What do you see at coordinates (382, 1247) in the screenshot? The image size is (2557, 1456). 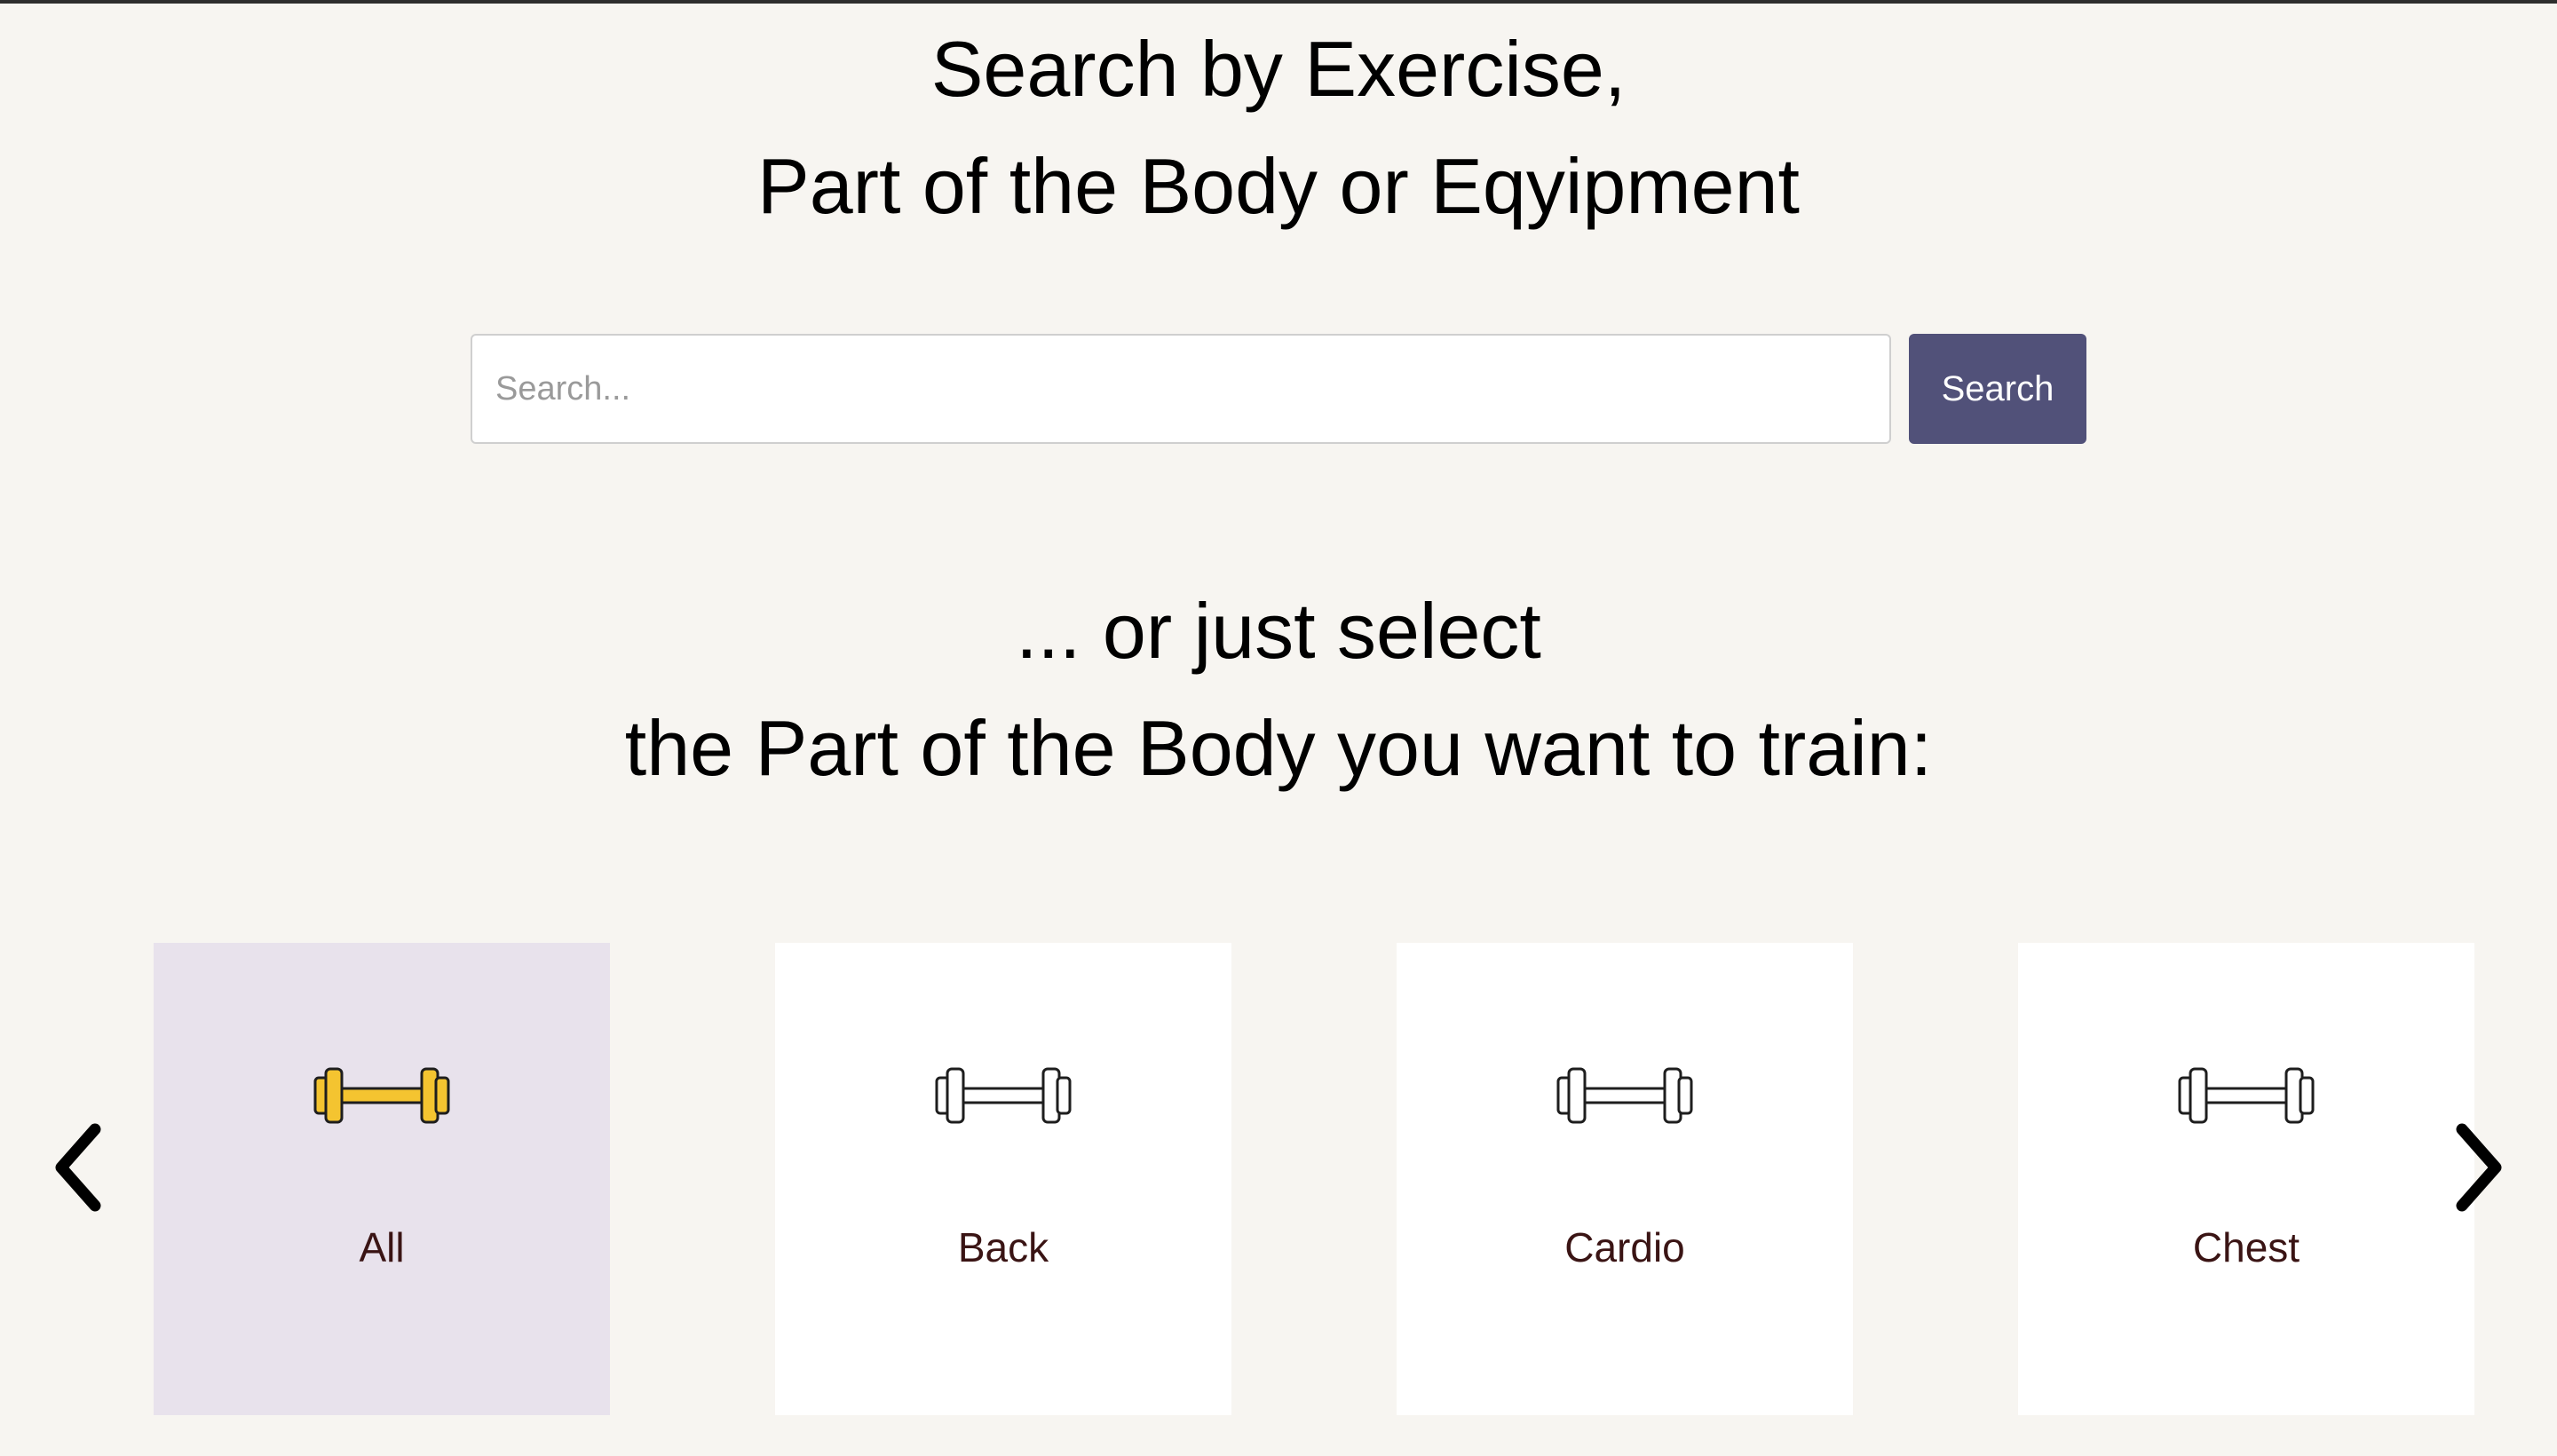 I see `body-part-label: All` at bounding box center [382, 1247].